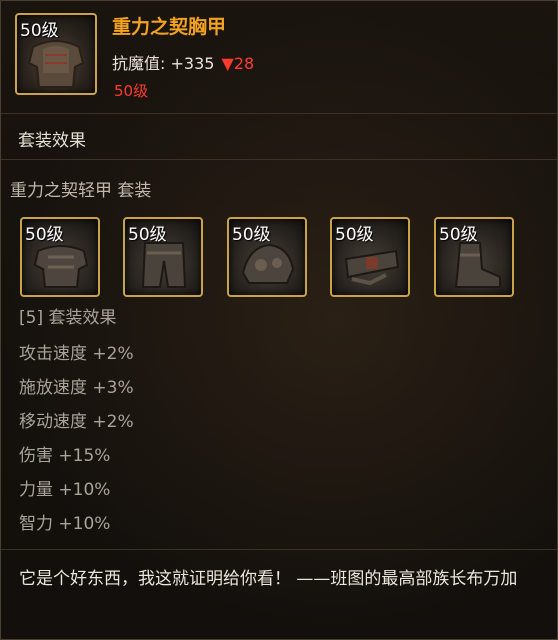 The image size is (558, 640). What do you see at coordinates (65, 456) in the screenshot?
I see `set-bonus-damage: 伤害 +15%` at bounding box center [65, 456].